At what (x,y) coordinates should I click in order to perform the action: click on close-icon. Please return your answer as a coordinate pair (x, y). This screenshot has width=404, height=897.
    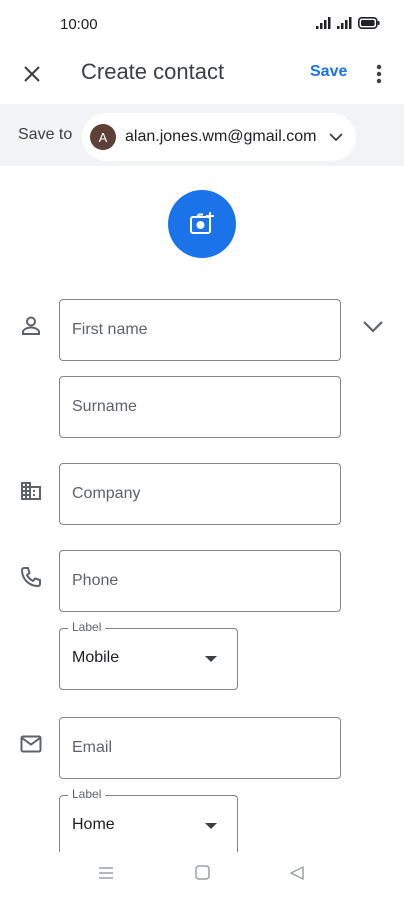
    Looking at the image, I should click on (32, 74).